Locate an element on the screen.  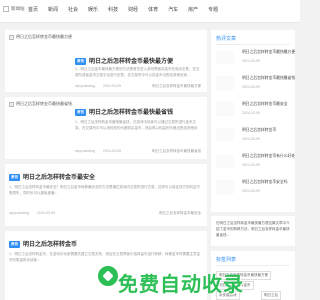
main-nav: 首页 新闻 社会 娱乐 科技 财经 体育 汽车 房产 专题 is located at coordinates (128, 9).